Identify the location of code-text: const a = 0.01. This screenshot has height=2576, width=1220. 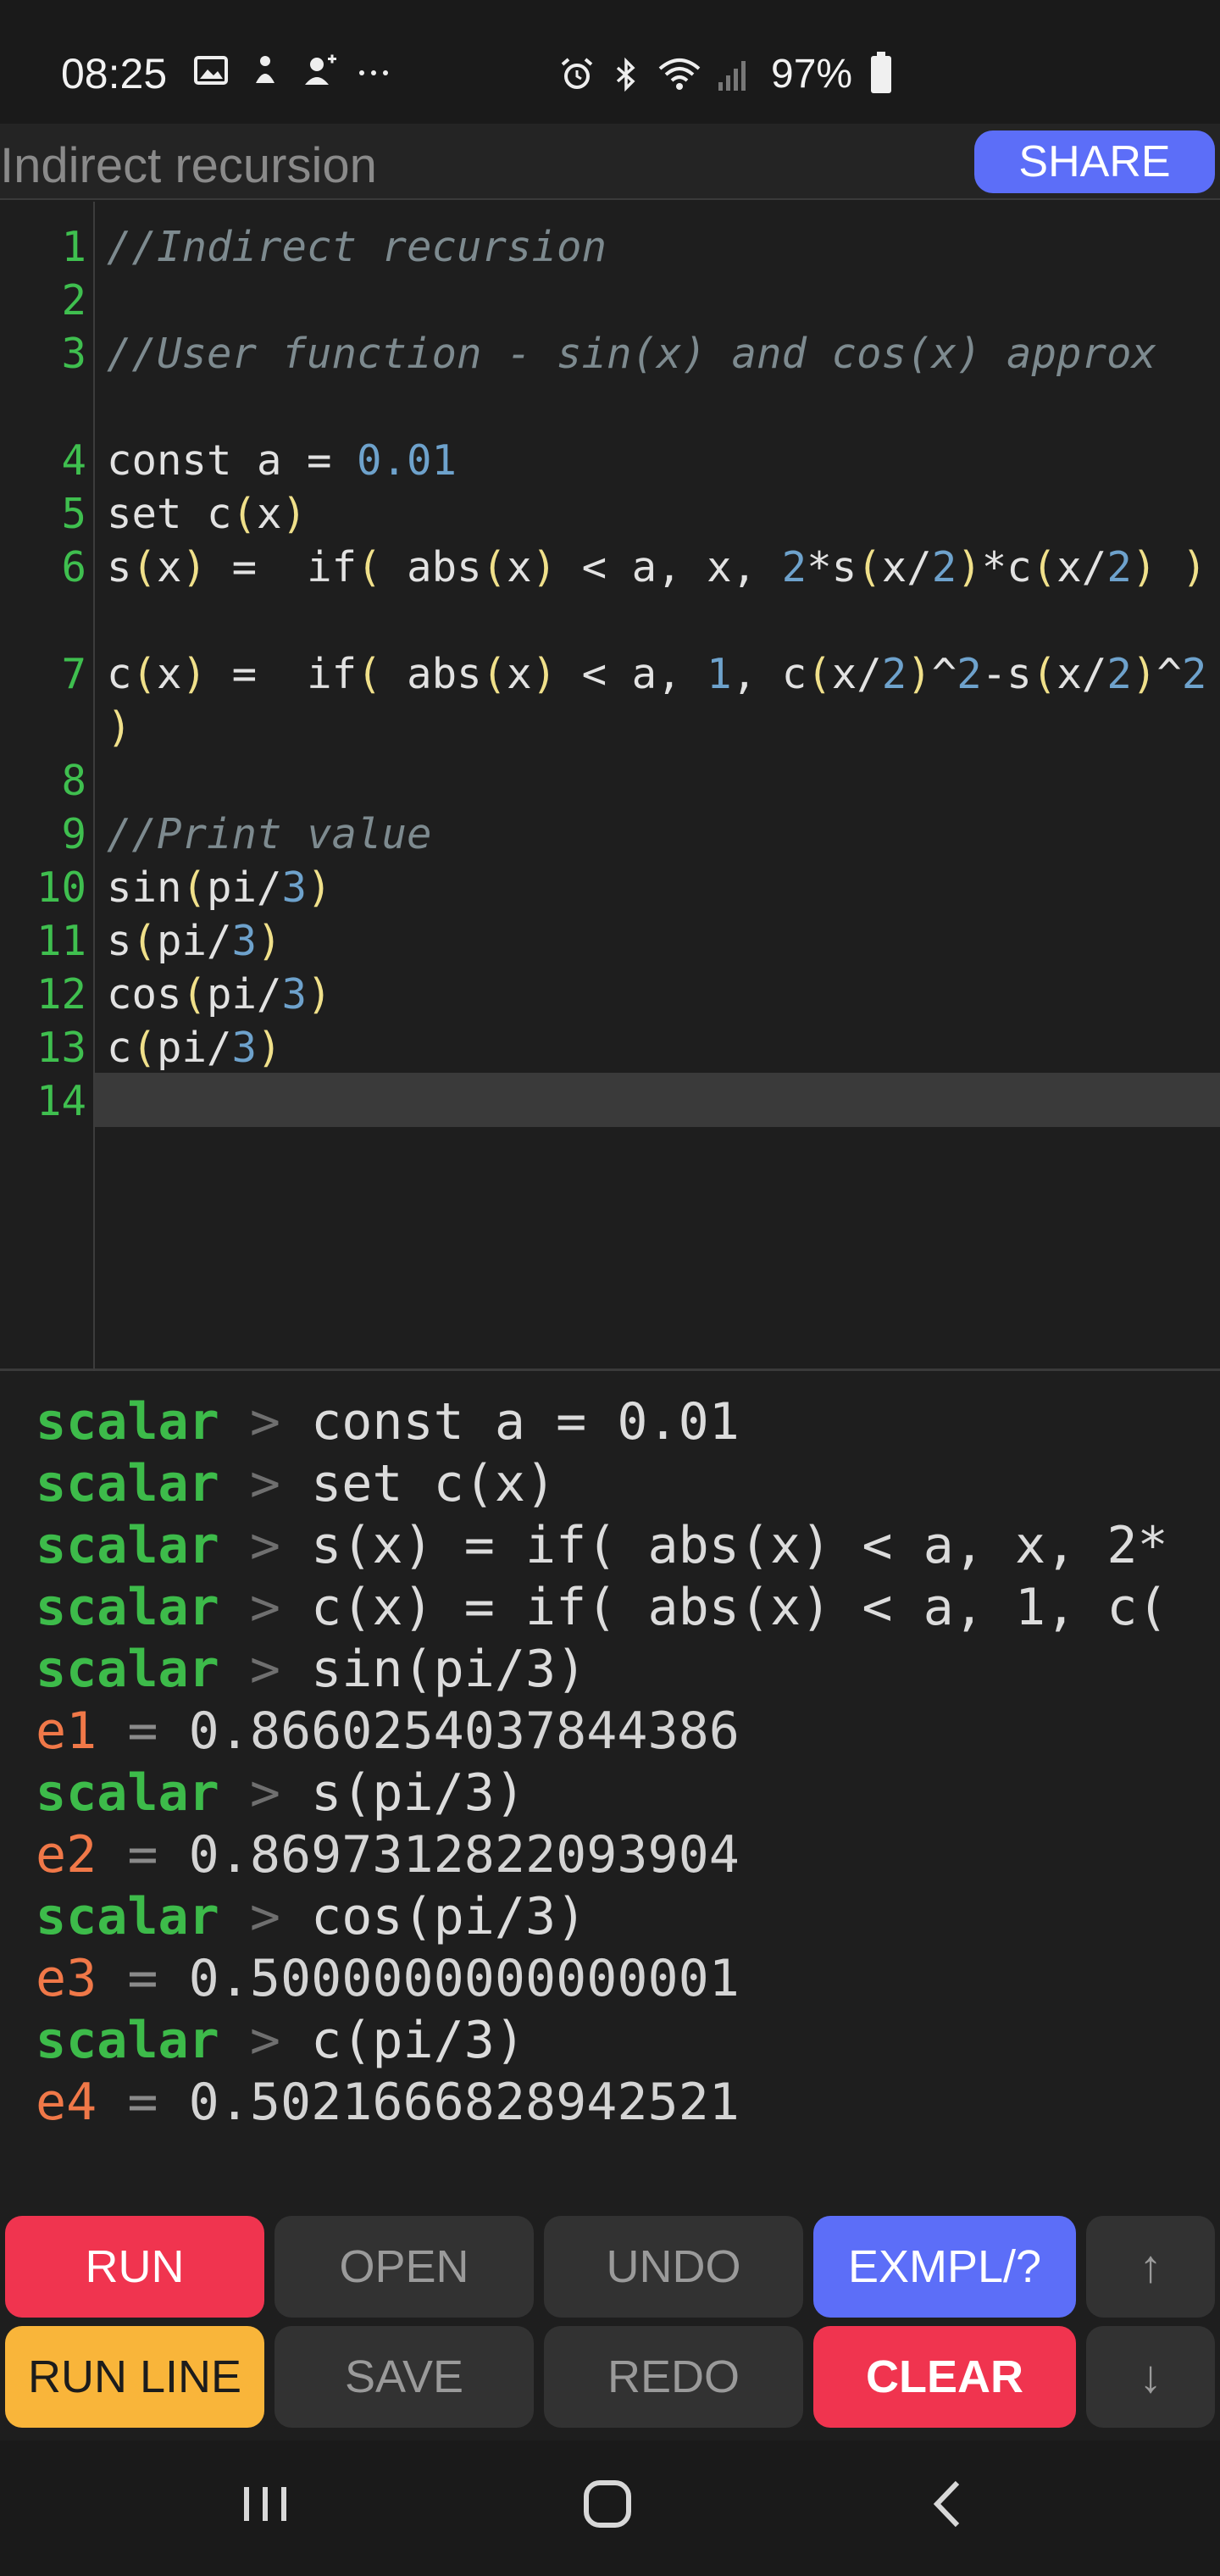
(657, 460).